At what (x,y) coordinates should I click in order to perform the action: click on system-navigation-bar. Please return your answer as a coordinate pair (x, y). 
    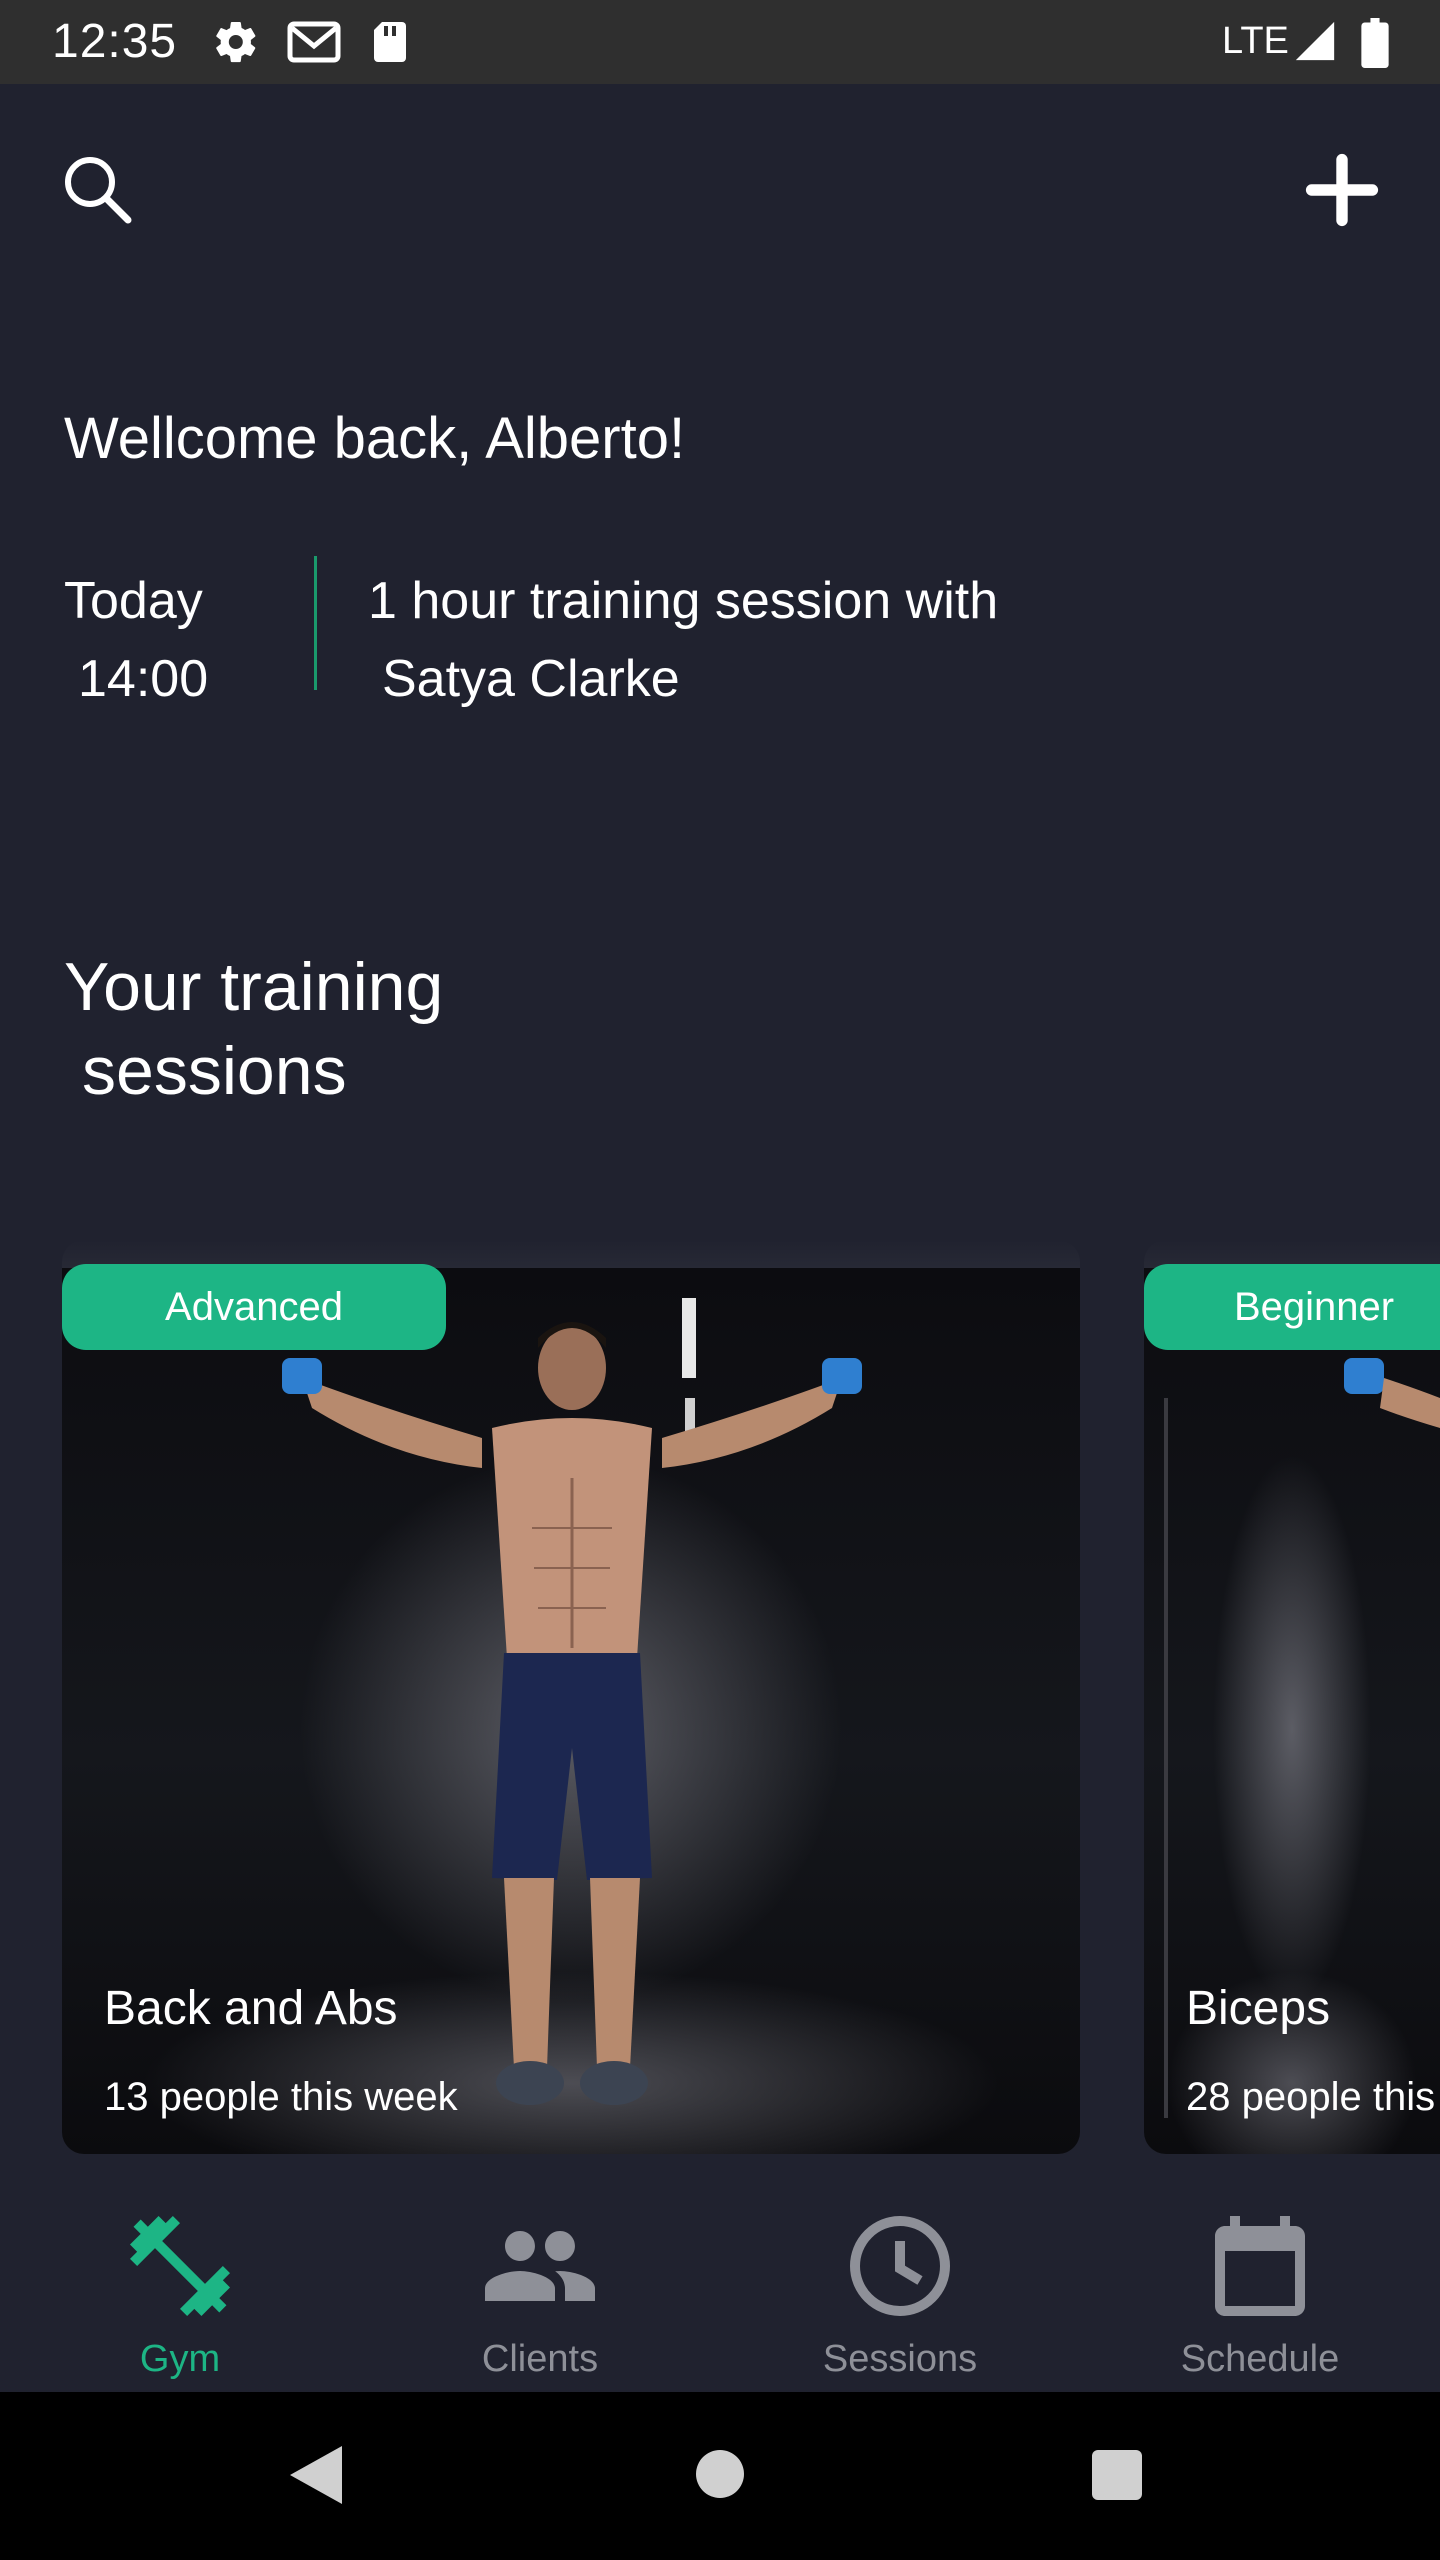
    Looking at the image, I should click on (720, 2476).